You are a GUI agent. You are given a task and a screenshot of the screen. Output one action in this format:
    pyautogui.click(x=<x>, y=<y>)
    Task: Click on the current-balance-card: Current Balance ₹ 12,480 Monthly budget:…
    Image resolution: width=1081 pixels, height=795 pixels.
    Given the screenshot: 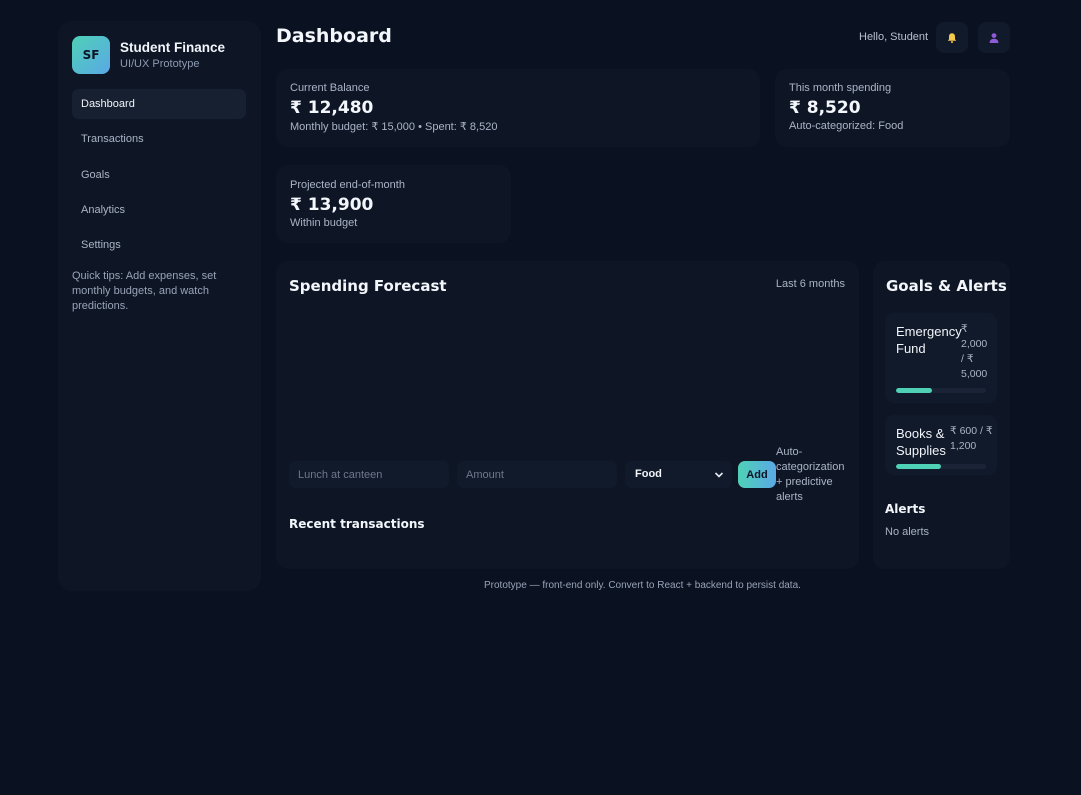 What is the action you would take?
    pyautogui.click(x=518, y=108)
    